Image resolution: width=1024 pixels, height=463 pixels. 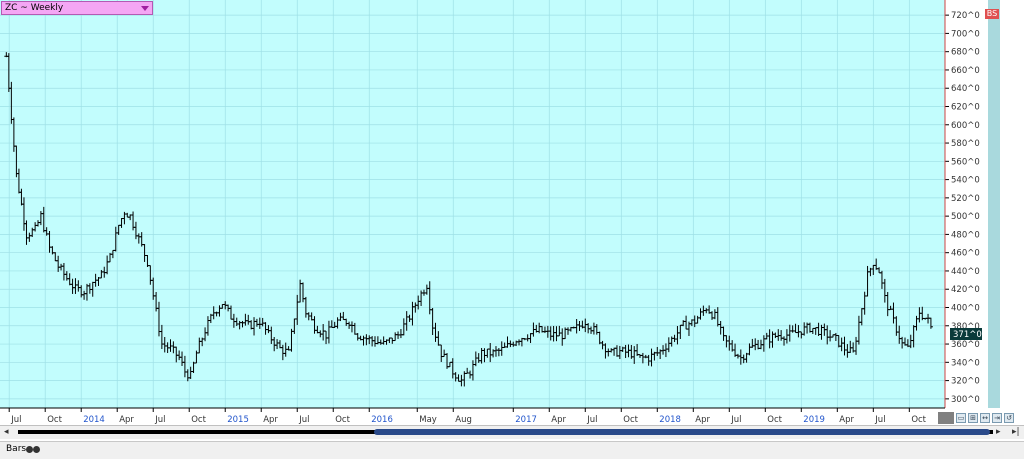 I want to click on zoom-in-icon: ↔, so click(x=985, y=418).